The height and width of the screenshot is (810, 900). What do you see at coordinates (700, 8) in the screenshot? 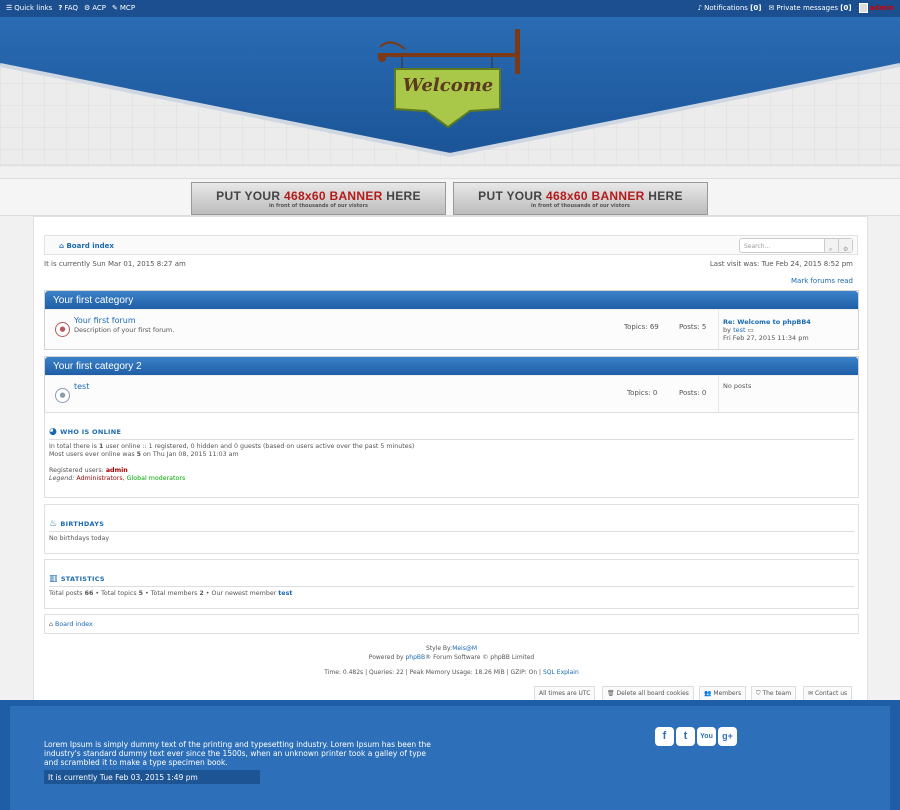
I see `bell-icon: ♪` at bounding box center [700, 8].